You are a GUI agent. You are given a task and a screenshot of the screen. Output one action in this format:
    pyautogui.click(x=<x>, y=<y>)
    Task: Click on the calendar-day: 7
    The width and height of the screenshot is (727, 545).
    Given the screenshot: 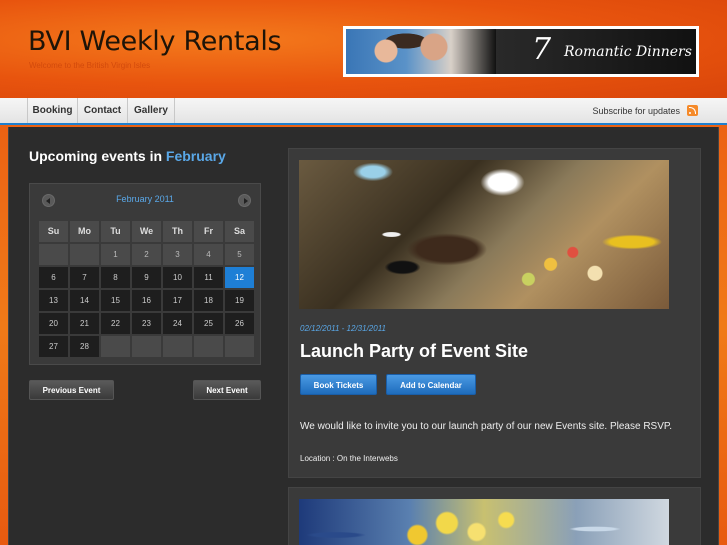 What is the action you would take?
    pyautogui.click(x=84, y=277)
    